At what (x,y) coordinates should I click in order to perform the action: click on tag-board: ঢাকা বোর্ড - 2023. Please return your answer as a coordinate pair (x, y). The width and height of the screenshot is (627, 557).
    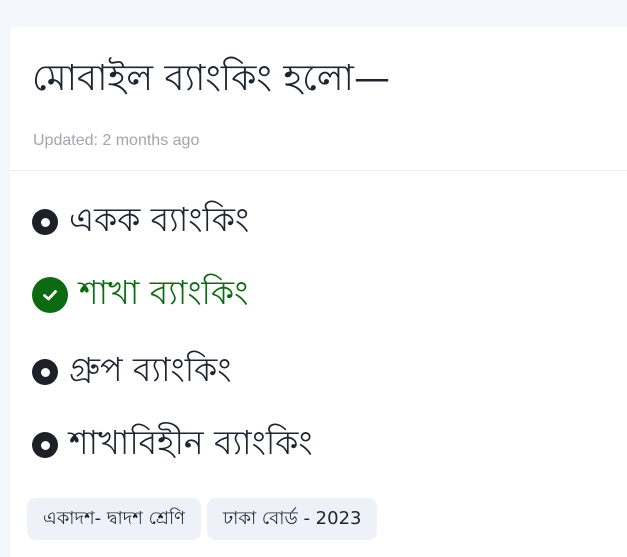
    Looking at the image, I should click on (292, 519).